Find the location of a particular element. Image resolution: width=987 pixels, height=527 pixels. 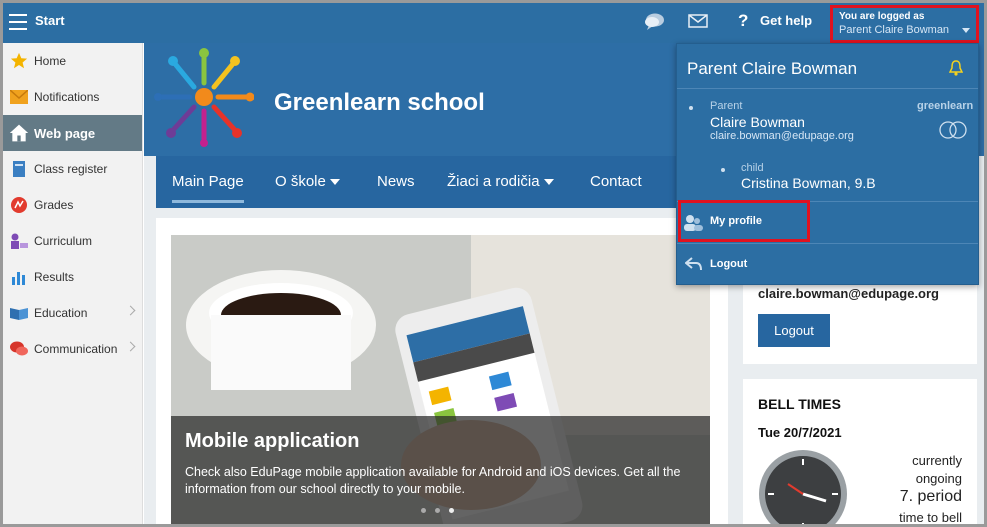

logged-as-label: You are logged as is located at coordinates (882, 16).